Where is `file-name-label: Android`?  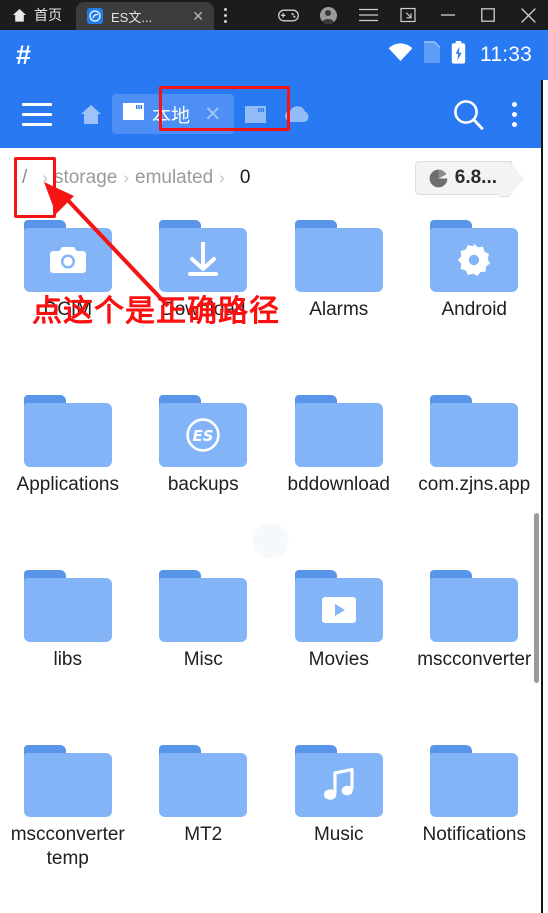
file-name-label: Android is located at coordinates (474, 309).